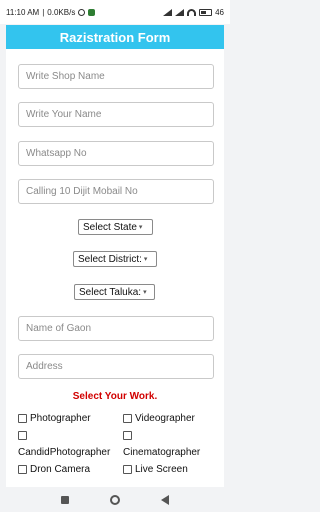 This screenshot has width=320, height=512. I want to click on state-select-label: Select State, so click(110, 227).